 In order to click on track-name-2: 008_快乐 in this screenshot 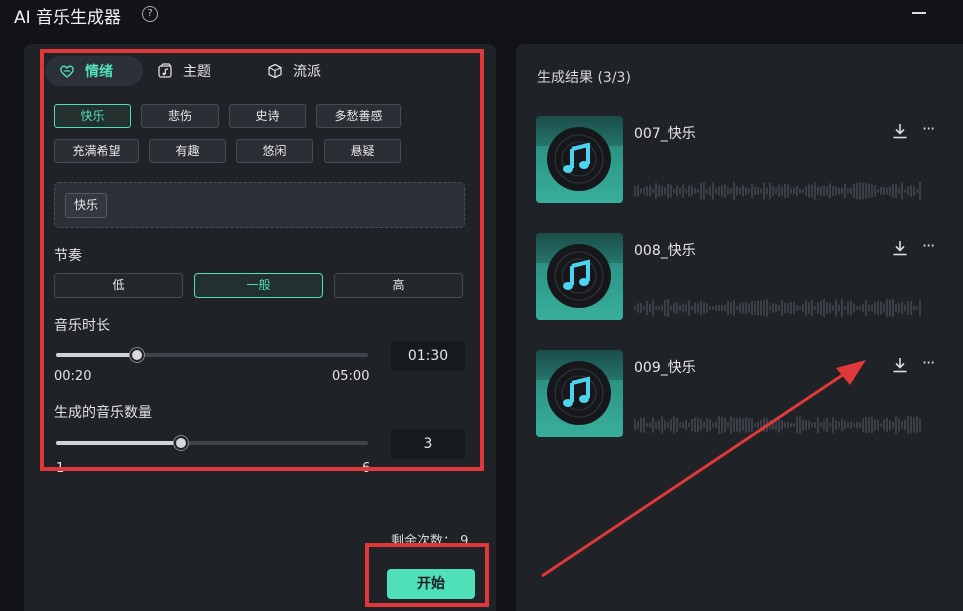, I will do `click(665, 251)`.